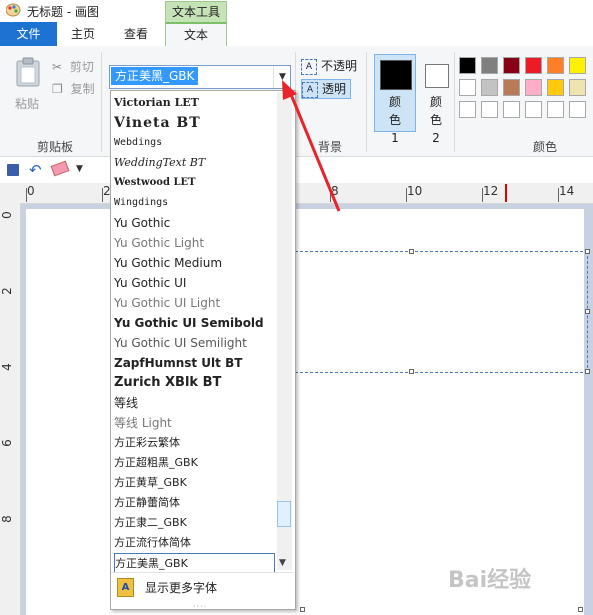 The image size is (593, 615). What do you see at coordinates (310, 89) in the screenshot?
I see `transparent-icon: A` at bounding box center [310, 89].